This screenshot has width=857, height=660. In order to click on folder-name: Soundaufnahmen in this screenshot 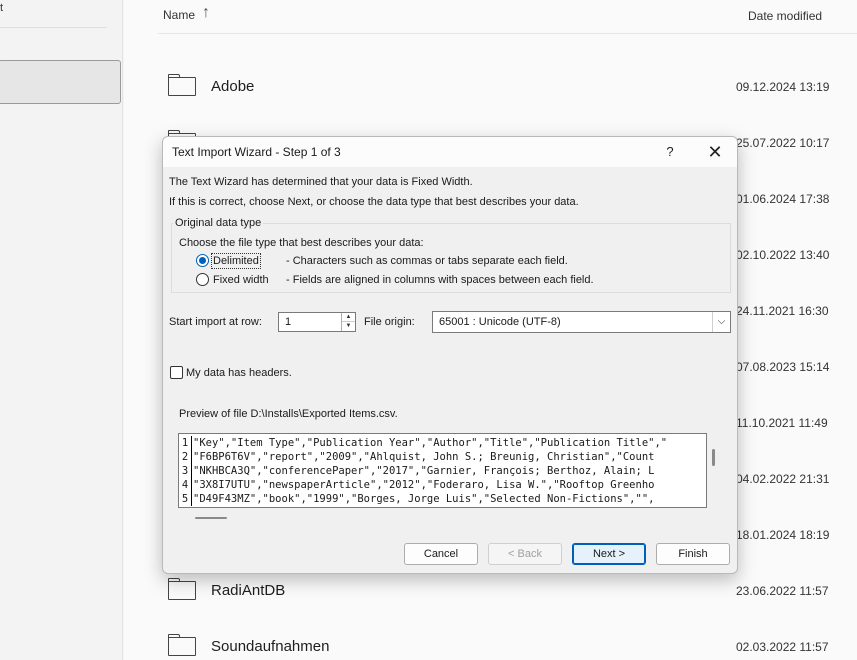, I will do `click(270, 646)`.